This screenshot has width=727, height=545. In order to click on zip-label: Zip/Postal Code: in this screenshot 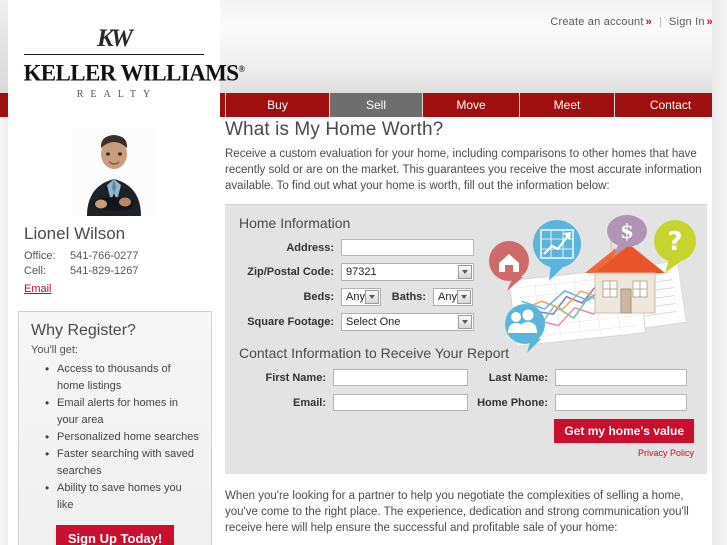, I will do `click(290, 272)`.